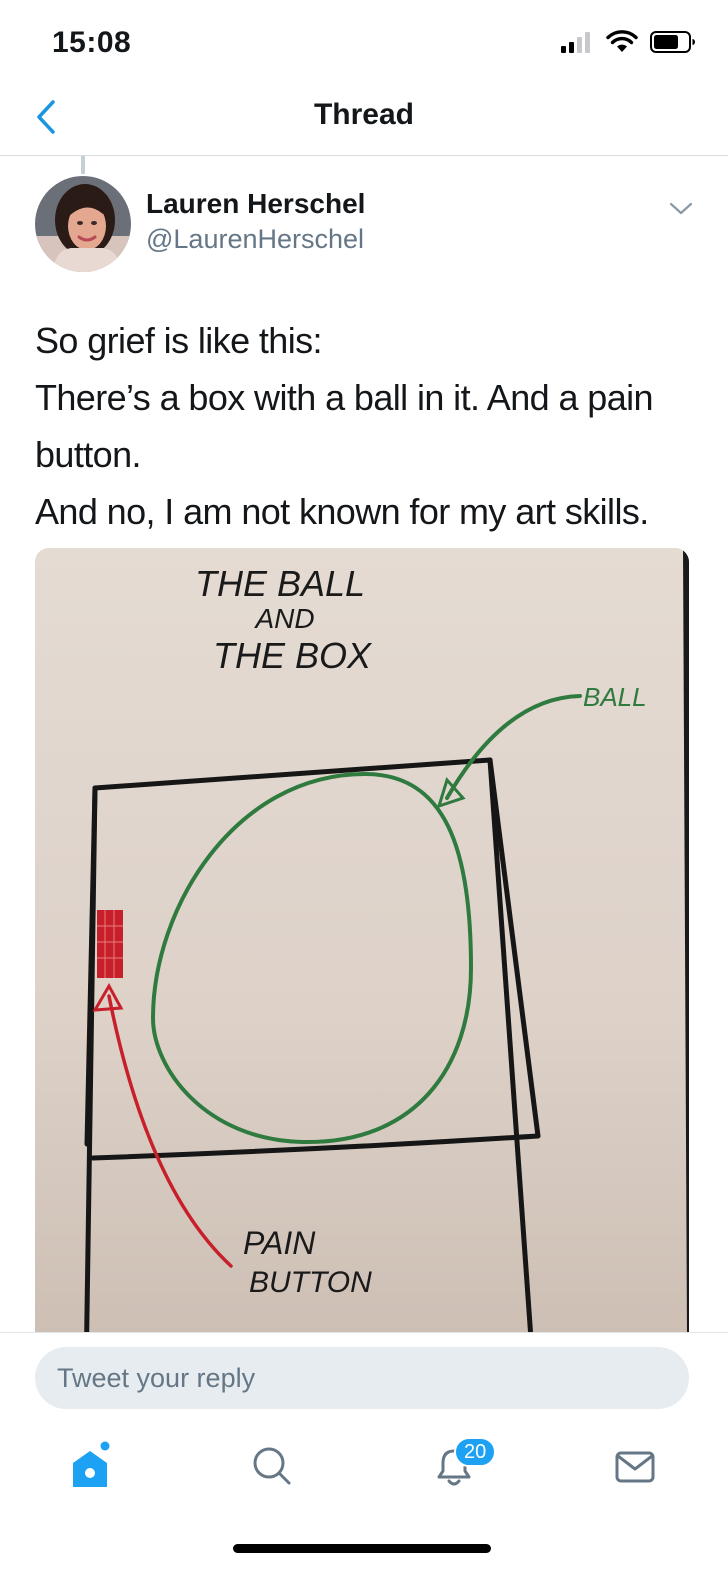 The image size is (728, 1576). What do you see at coordinates (310, 1282) in the screenshot?
I see `pain-button-label-line: BUTTON` at bounding box center [310, 1282].